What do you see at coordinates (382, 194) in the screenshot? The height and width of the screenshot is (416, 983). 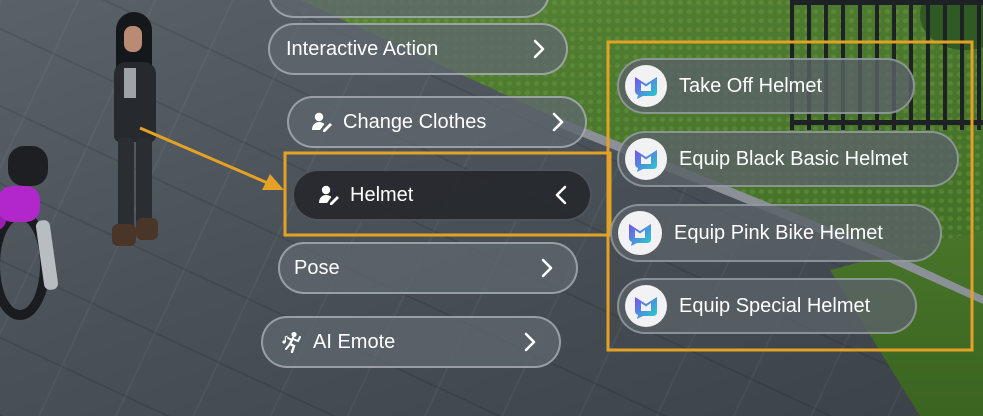 I see `menu-item-label: Helmet` at bounding box center [382, 194].